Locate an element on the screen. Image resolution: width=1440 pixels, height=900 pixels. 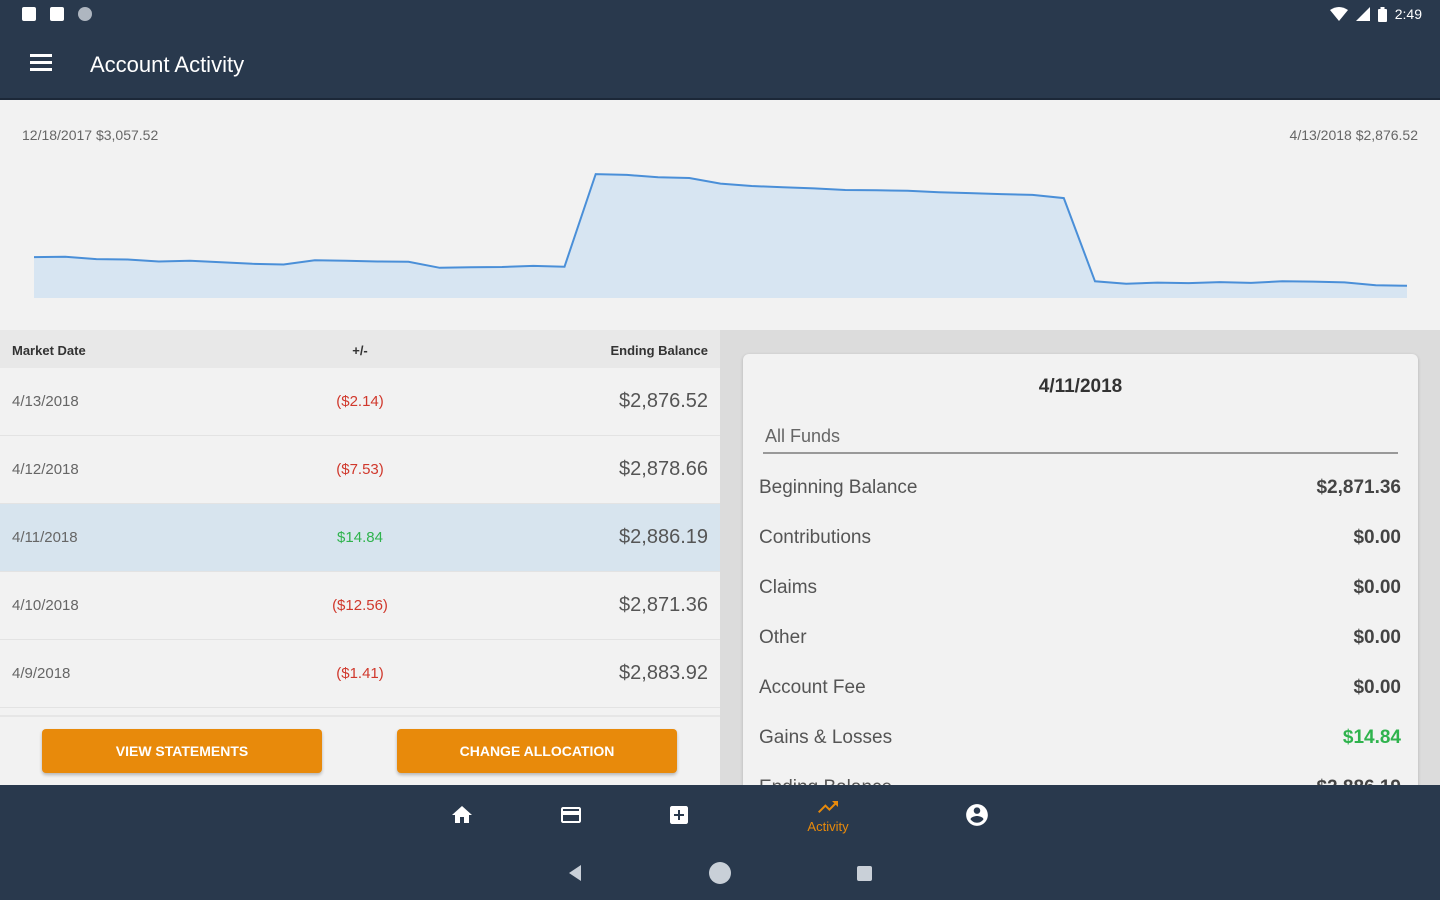
row-change: ($12.56) is located at coordinates (360, 605).